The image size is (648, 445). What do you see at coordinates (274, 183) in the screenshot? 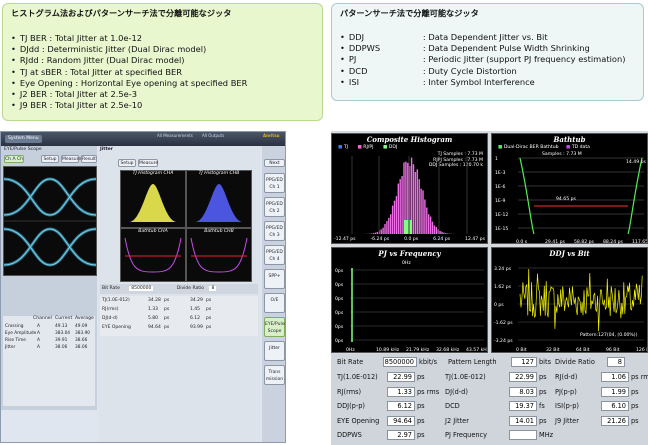
I see `side-nav-button: PPG/ED Ch 1` at bounding box center [274, 183].